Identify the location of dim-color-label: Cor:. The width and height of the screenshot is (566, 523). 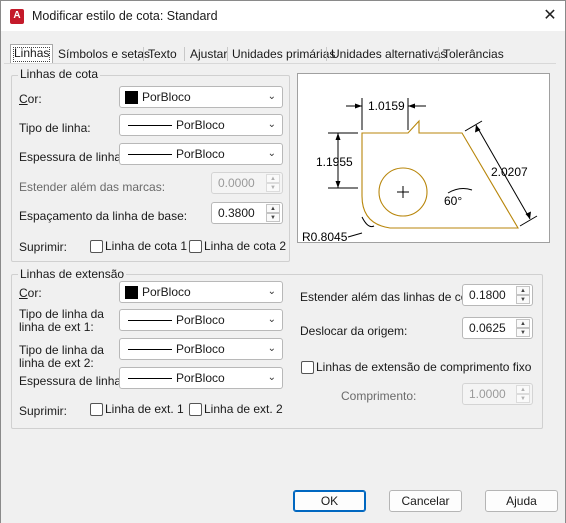
(30, 99).